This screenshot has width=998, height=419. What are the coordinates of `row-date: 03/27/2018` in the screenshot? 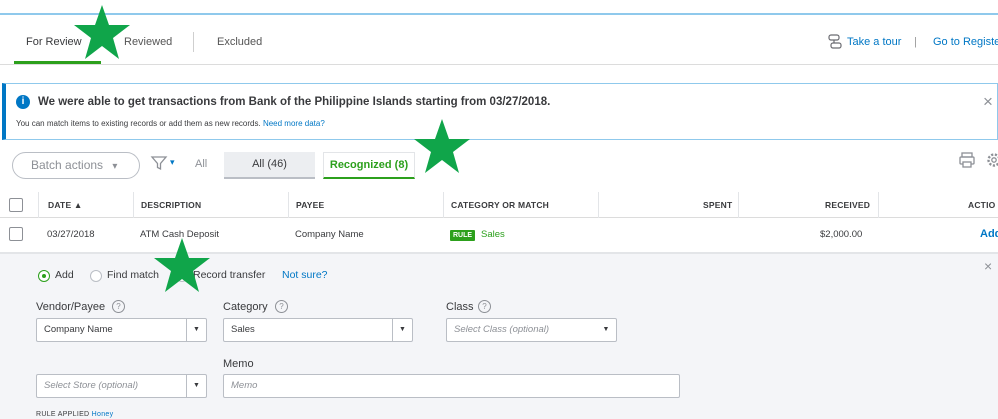 It's located at (71, 234).